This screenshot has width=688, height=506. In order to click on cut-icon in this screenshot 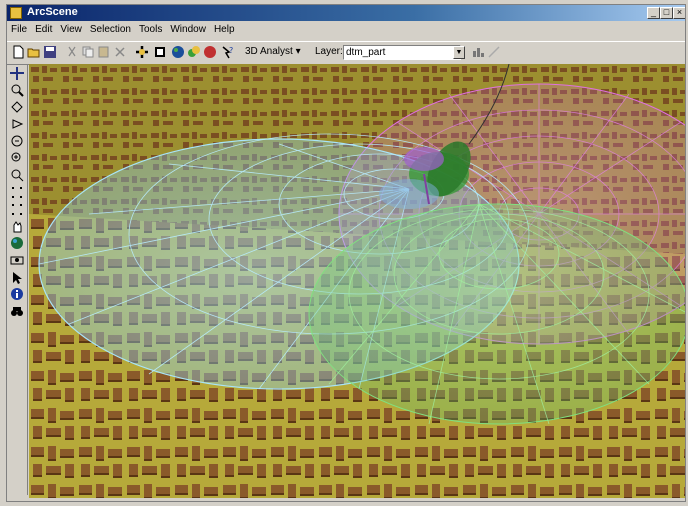, I will do `click(72, 52)`.